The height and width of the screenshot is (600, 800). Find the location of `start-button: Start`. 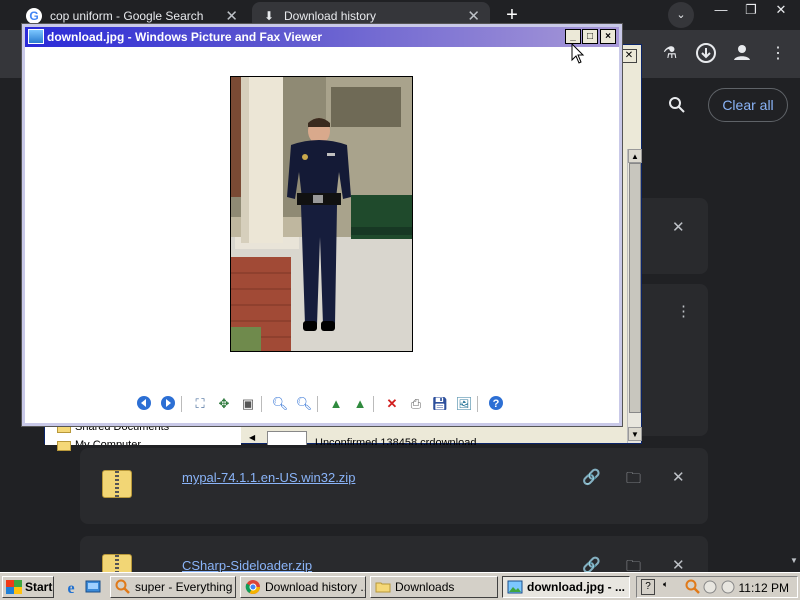

start-button: Start is located at coordinates (28, 587).